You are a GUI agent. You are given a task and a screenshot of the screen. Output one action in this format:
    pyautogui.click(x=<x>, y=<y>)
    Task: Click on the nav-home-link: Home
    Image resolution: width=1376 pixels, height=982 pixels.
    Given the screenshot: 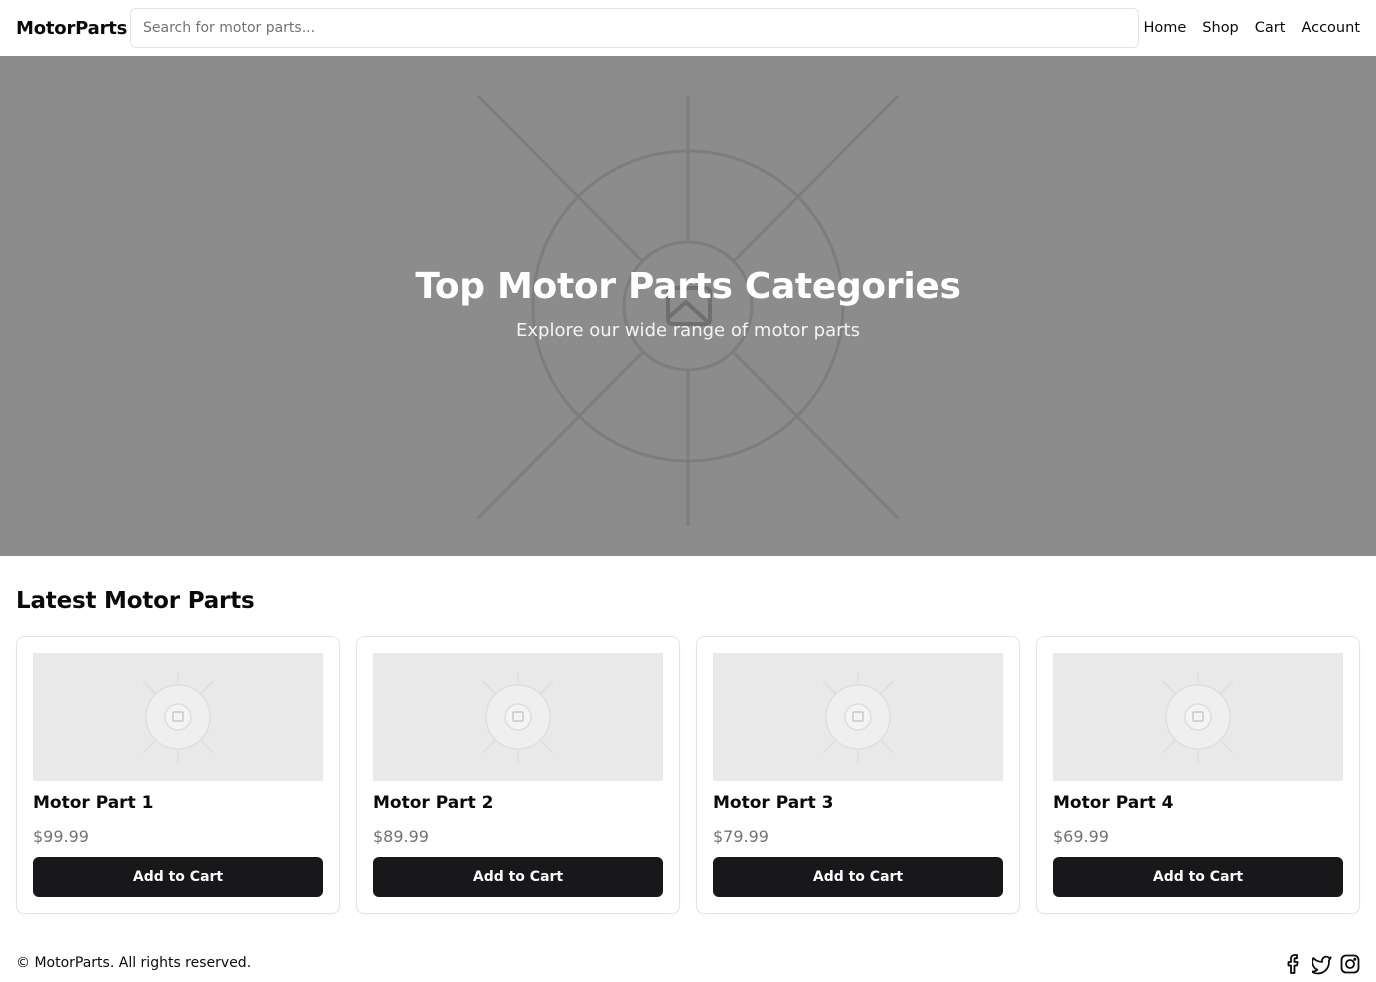 What is the action you would take?
    pyautogui.click(x=1164, y=28)
    